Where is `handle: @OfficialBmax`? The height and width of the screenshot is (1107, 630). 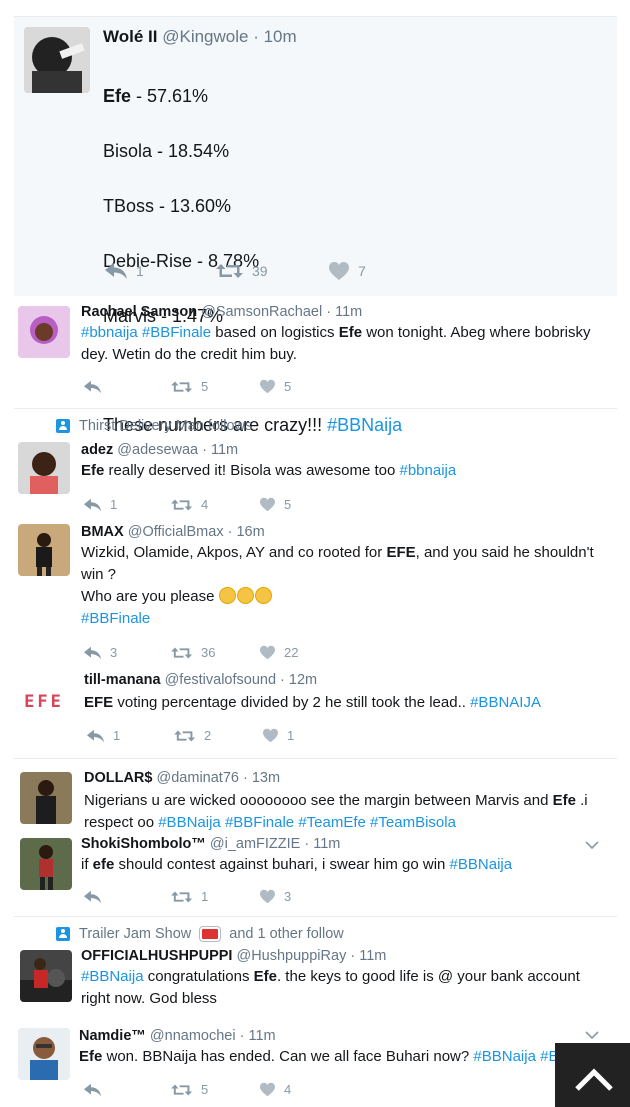 handle: @OfficialBmax is located at coordinates (176, 532).